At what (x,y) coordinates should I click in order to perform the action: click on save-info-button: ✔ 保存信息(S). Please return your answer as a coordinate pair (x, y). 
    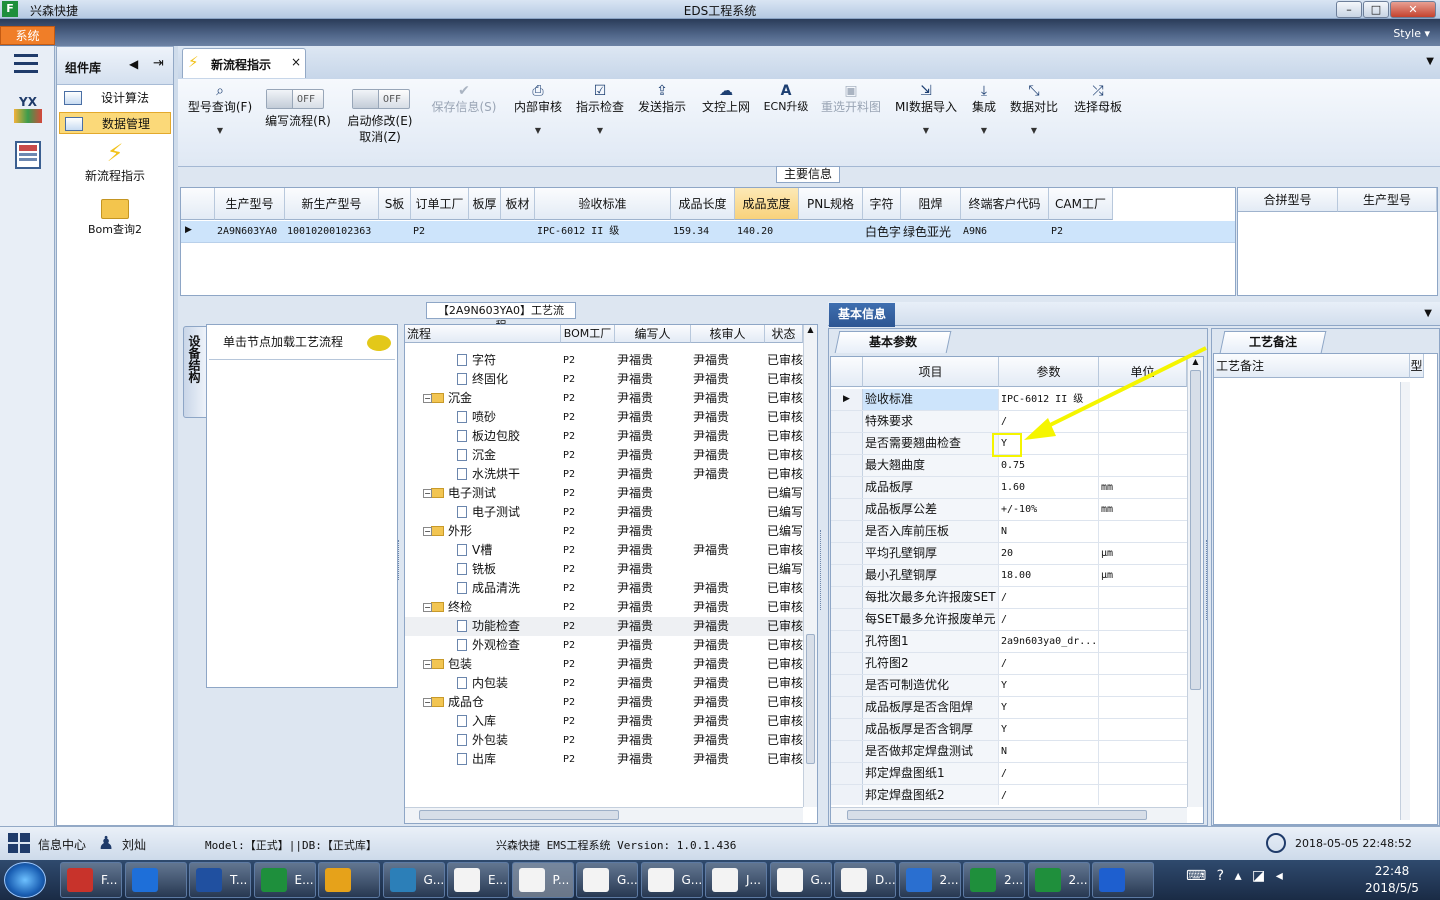
    Looking at the image, I should click on (464, 99).